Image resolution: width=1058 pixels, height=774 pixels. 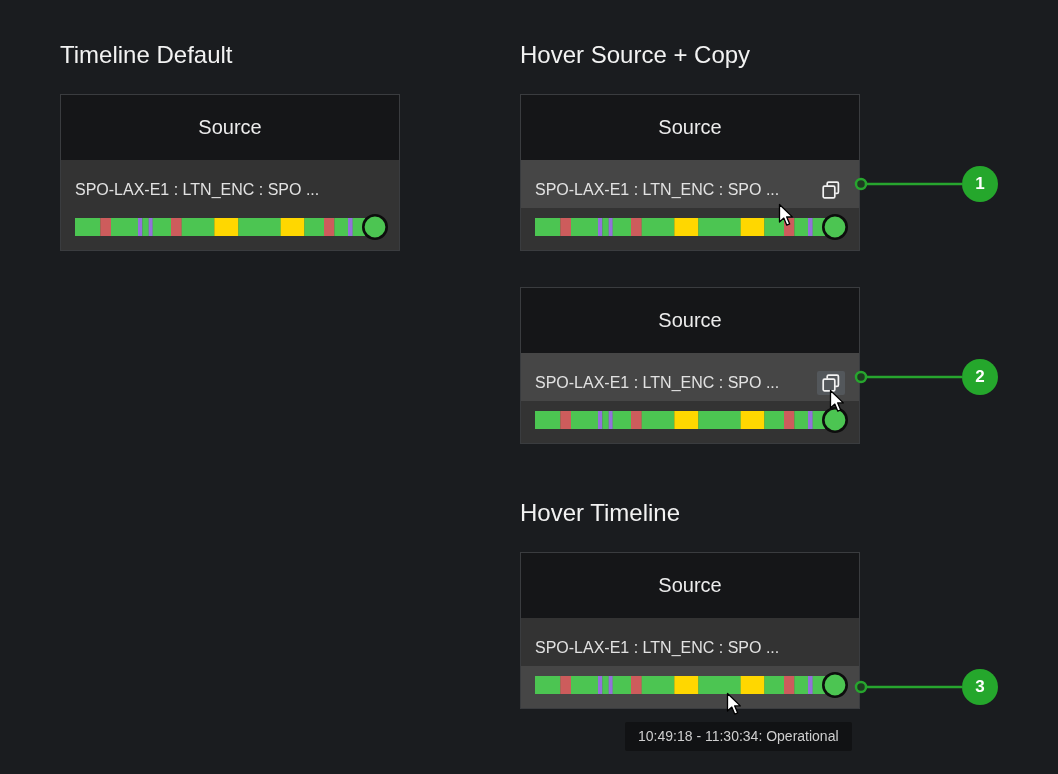 What do you see at coordinates (980, 184) in the screenshot?
I see `callout-badge: 1` at bounding box center [980, 184].